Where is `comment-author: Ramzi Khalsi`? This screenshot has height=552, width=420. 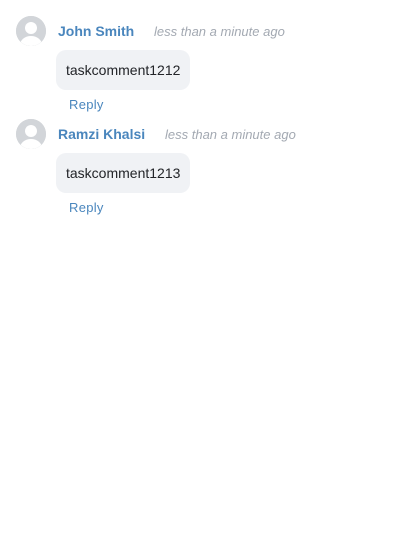 comment-author: Ramzi Khalsi is located at coordinates (101, 134).